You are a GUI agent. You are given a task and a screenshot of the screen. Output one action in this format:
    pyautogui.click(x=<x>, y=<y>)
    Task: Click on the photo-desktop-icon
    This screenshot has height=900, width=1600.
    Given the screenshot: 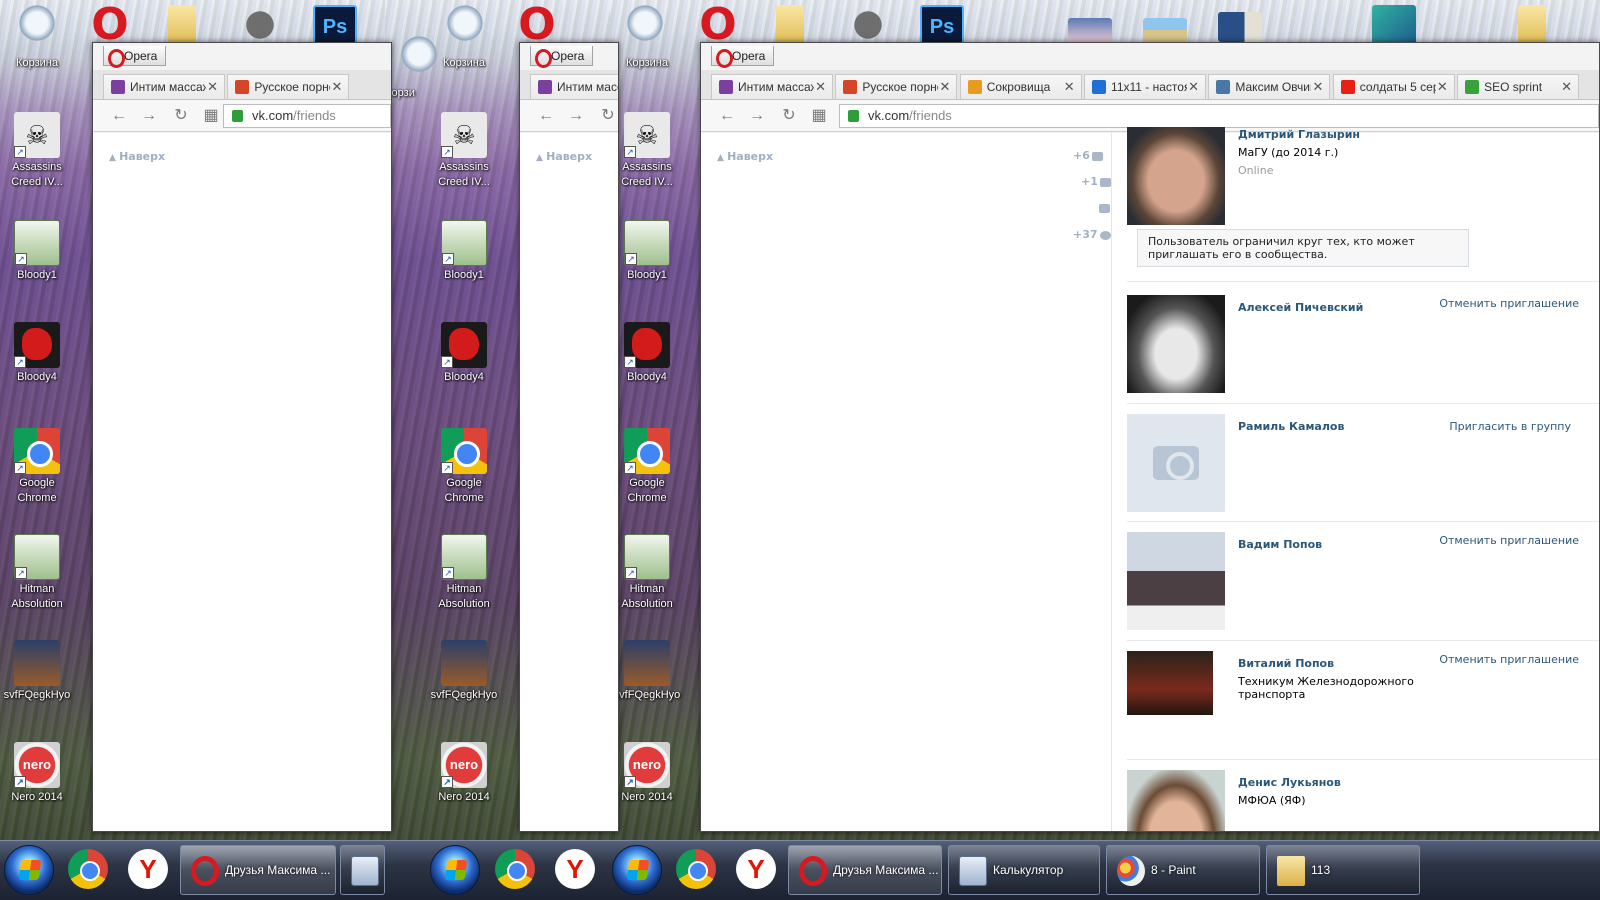 What is the action you would take?
    pyautogui.click(x=1090, y=30)
    